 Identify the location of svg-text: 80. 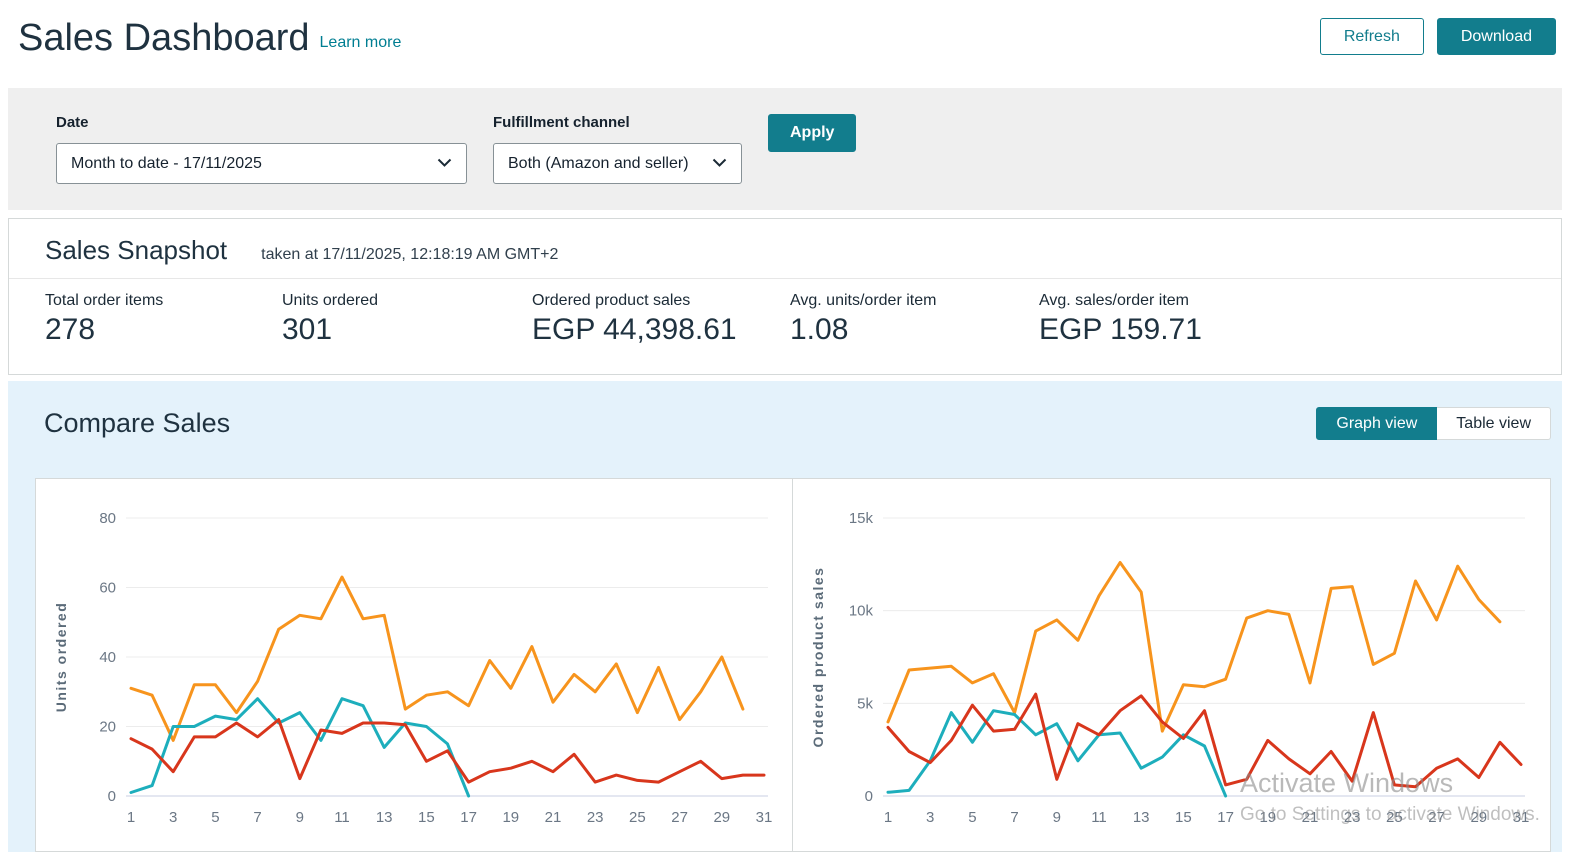
(107, 518).